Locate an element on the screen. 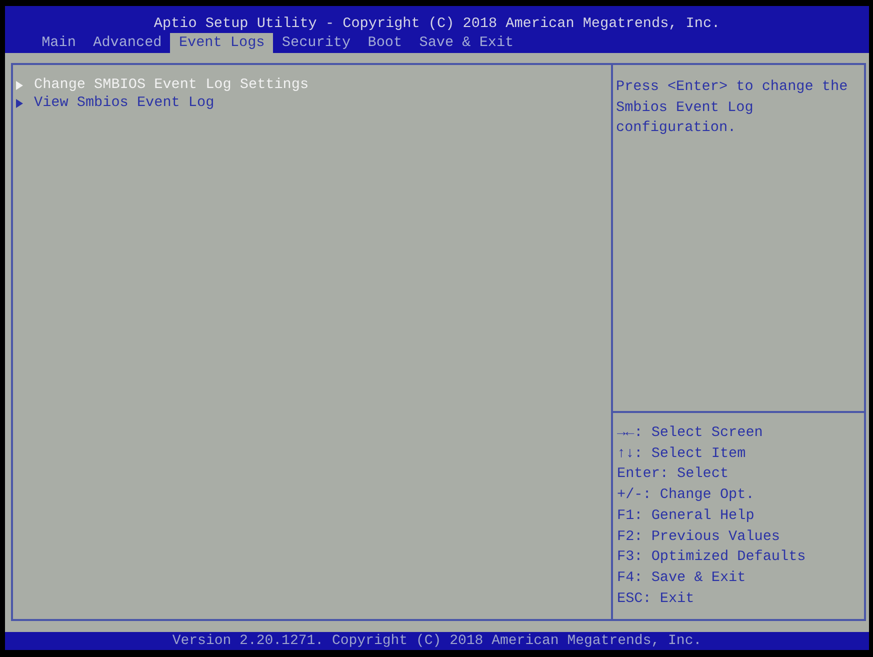  key-hint: Enter: Select is located at coordinates (673, 474).